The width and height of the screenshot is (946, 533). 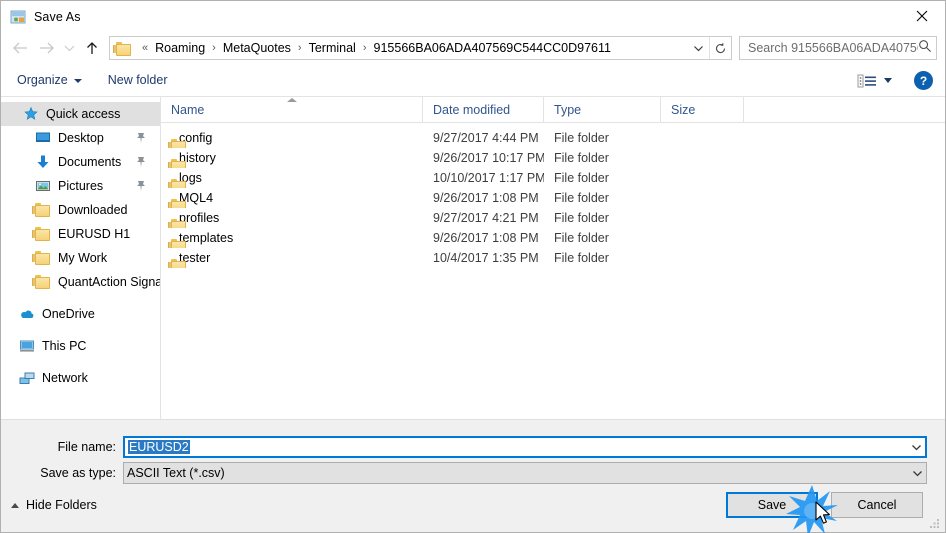 What do you see at coordinates (553, 138) in the screenshot?
I see `table-row: config 9/27/2017 4:44 PM File folder` at bounding box center [553, 138].